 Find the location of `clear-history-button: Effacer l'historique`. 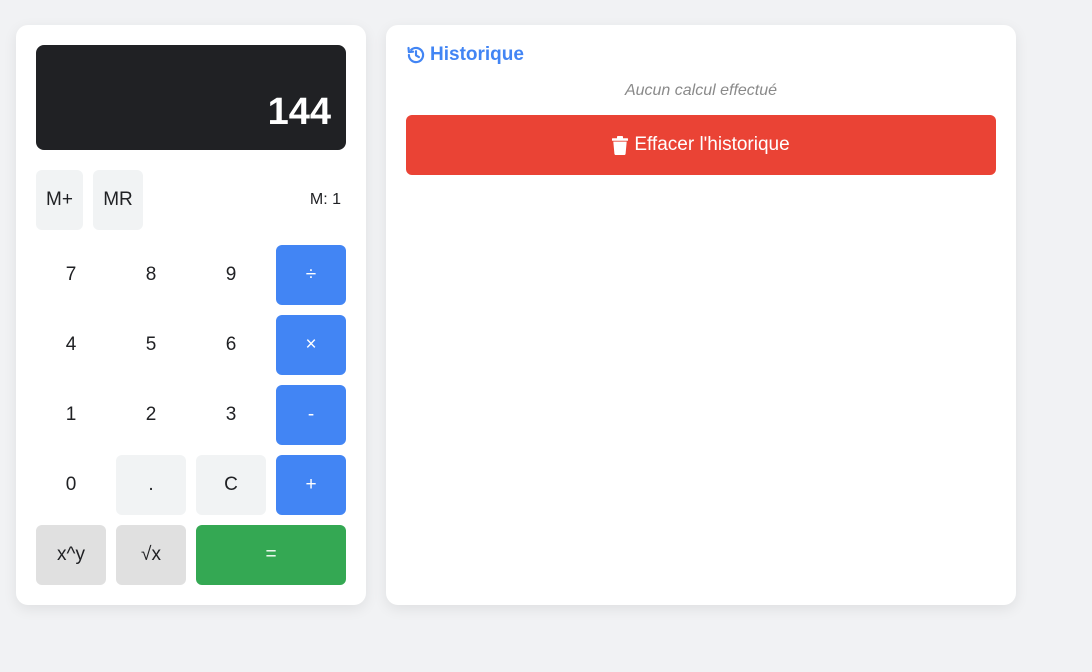

clear-history-button: Effacer l'historique is located at coordinates (701, 145).